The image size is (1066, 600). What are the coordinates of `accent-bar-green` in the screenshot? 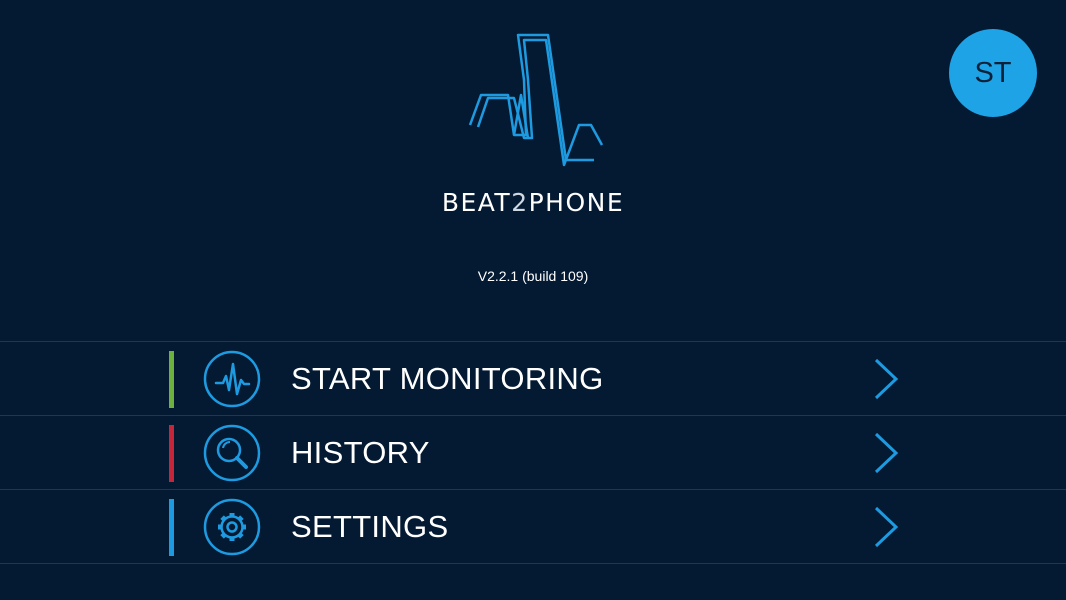 It's located at (171, 379).